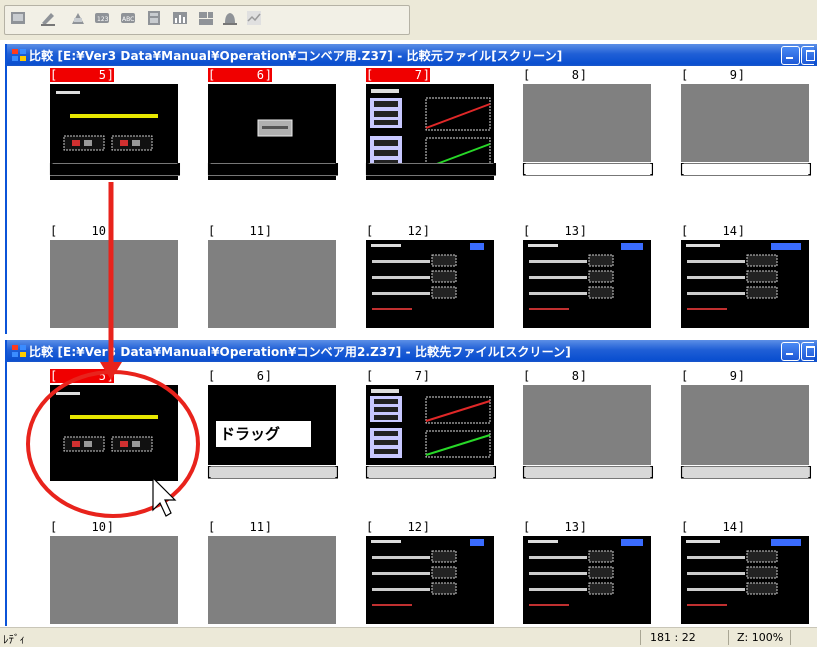 The image size is (817, 647). What do you see at coordinates (760, 637) in the screenshot?
I see `zoom-level: Z: 100%` at bounding box center [760, 637].